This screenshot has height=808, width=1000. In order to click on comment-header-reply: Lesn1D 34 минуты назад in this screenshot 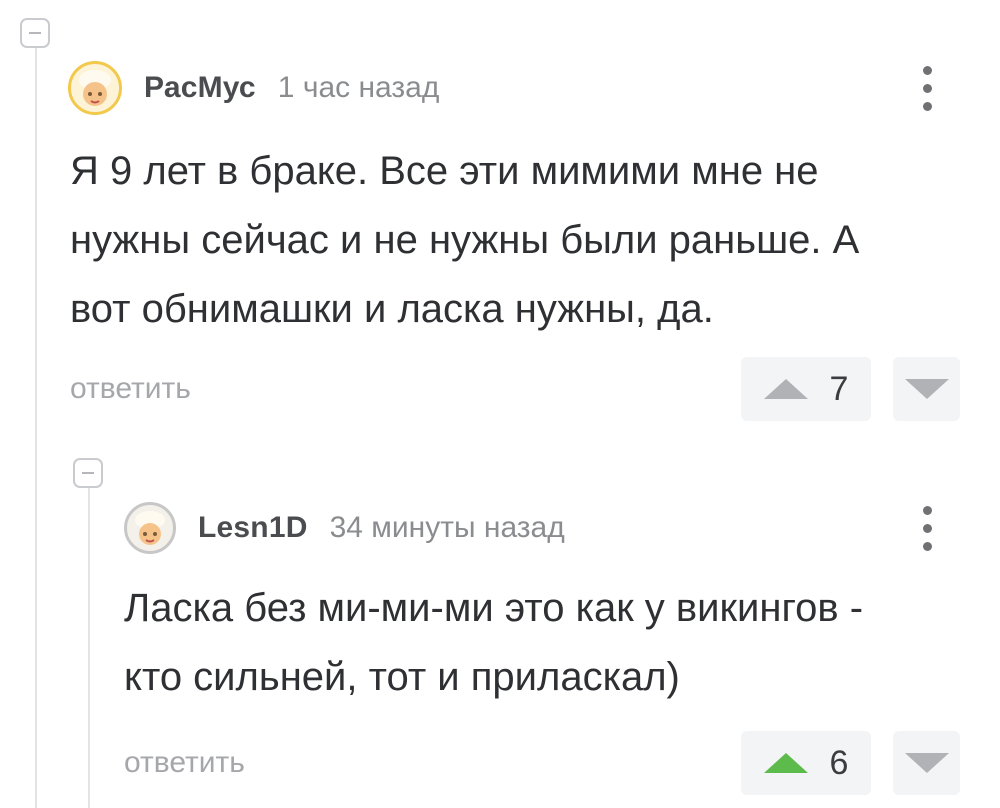, I will do `click(344, 528)`.